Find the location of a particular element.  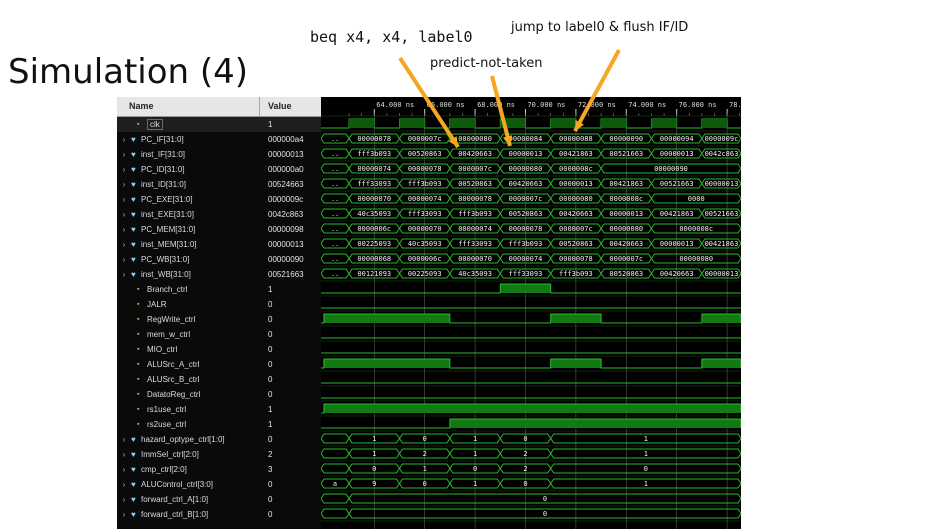

clk-waveform is located at coordinates (531, 123).